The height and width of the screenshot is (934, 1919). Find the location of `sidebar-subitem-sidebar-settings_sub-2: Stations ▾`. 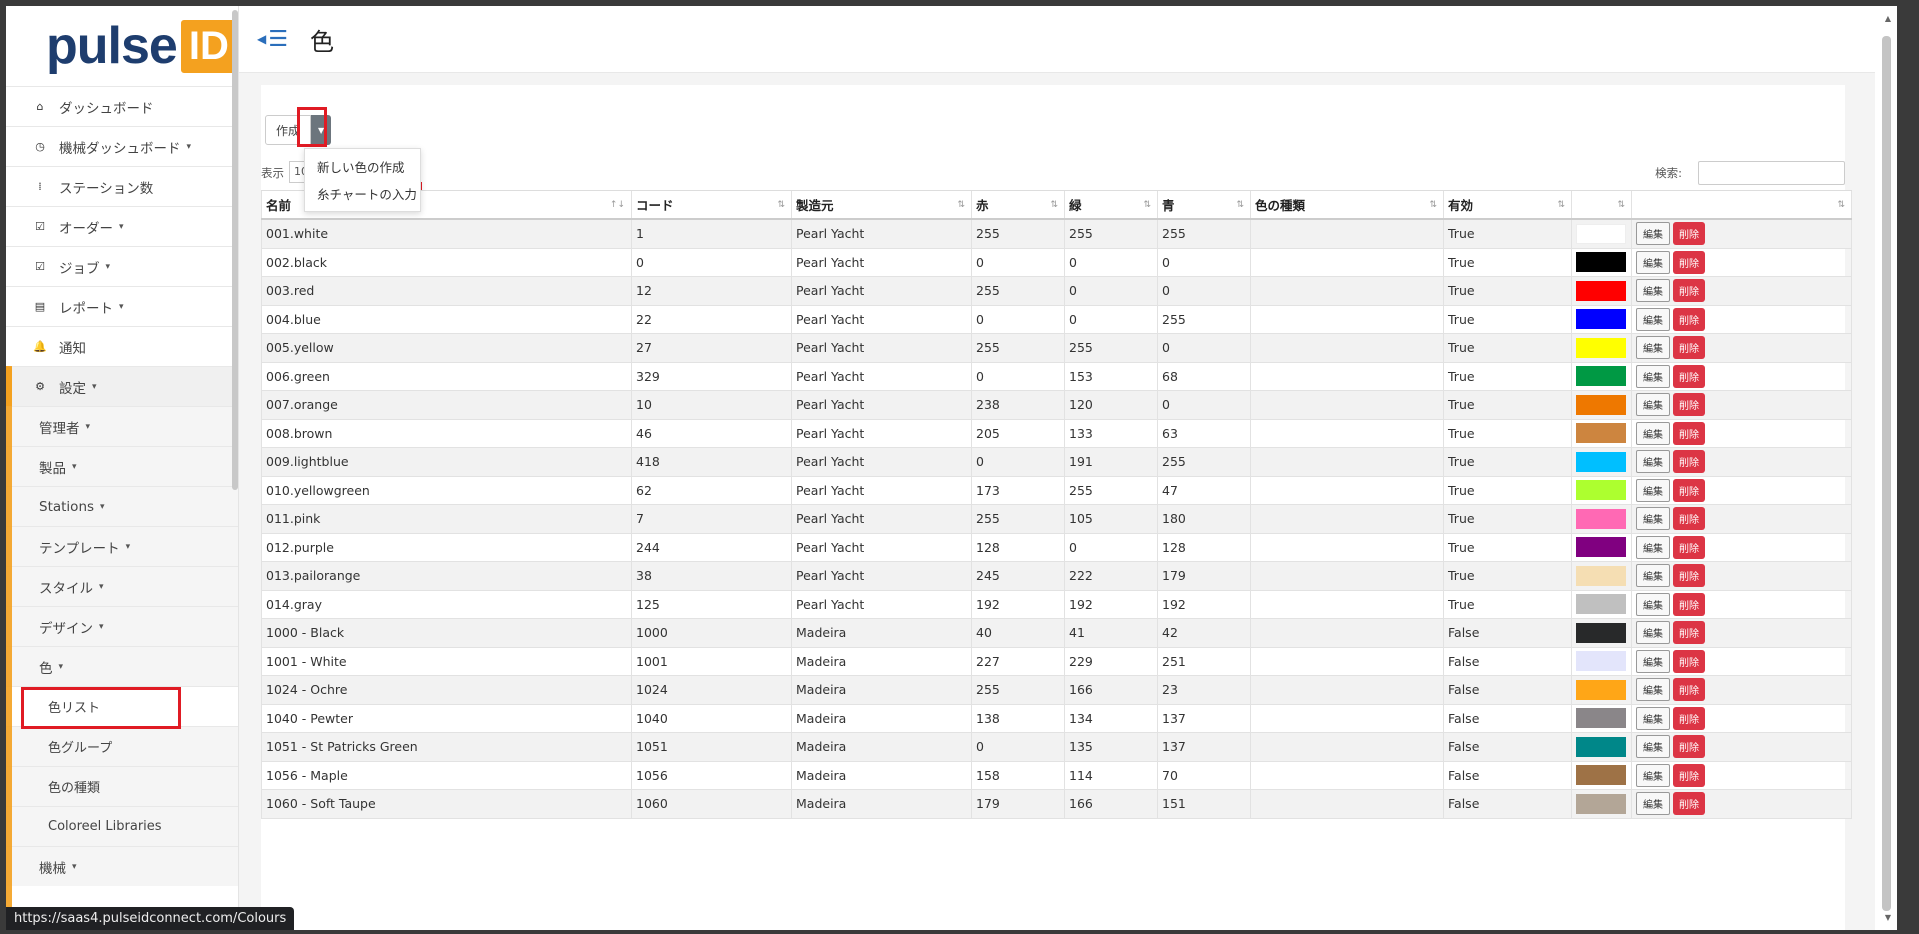

sidebar-subitem-sidebar-settings_sub-2: Stations ▾ is located at coordinates (122, 506).